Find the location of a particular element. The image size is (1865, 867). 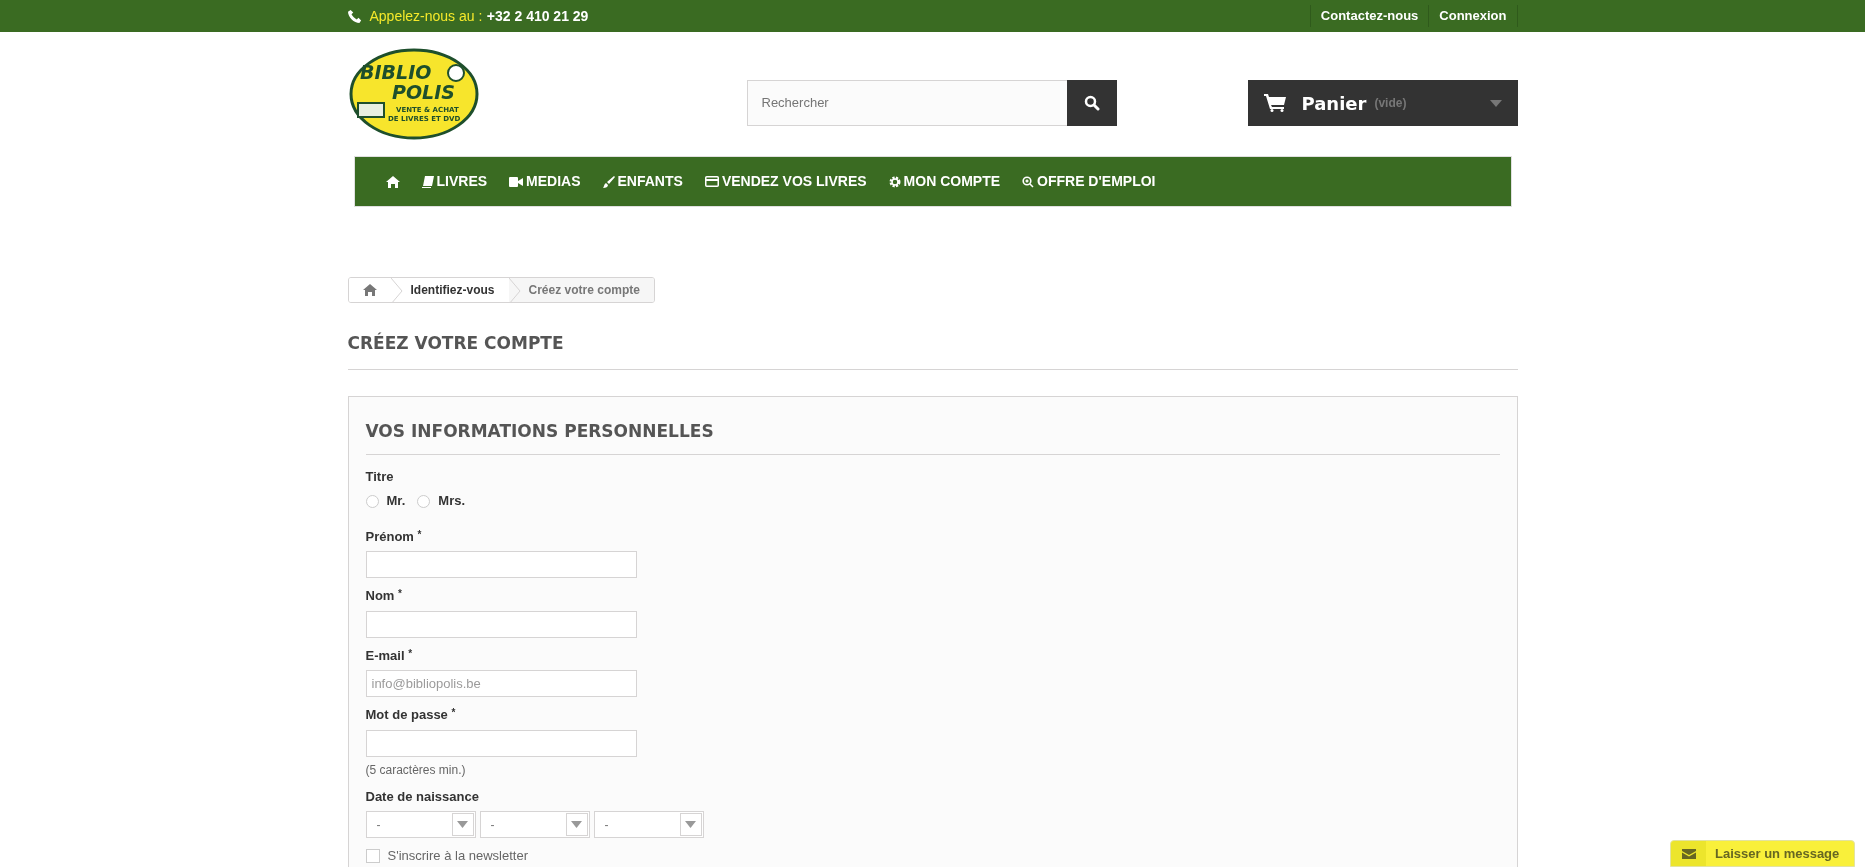

field-label: Date de naissance is located at coordinates (422, 796).